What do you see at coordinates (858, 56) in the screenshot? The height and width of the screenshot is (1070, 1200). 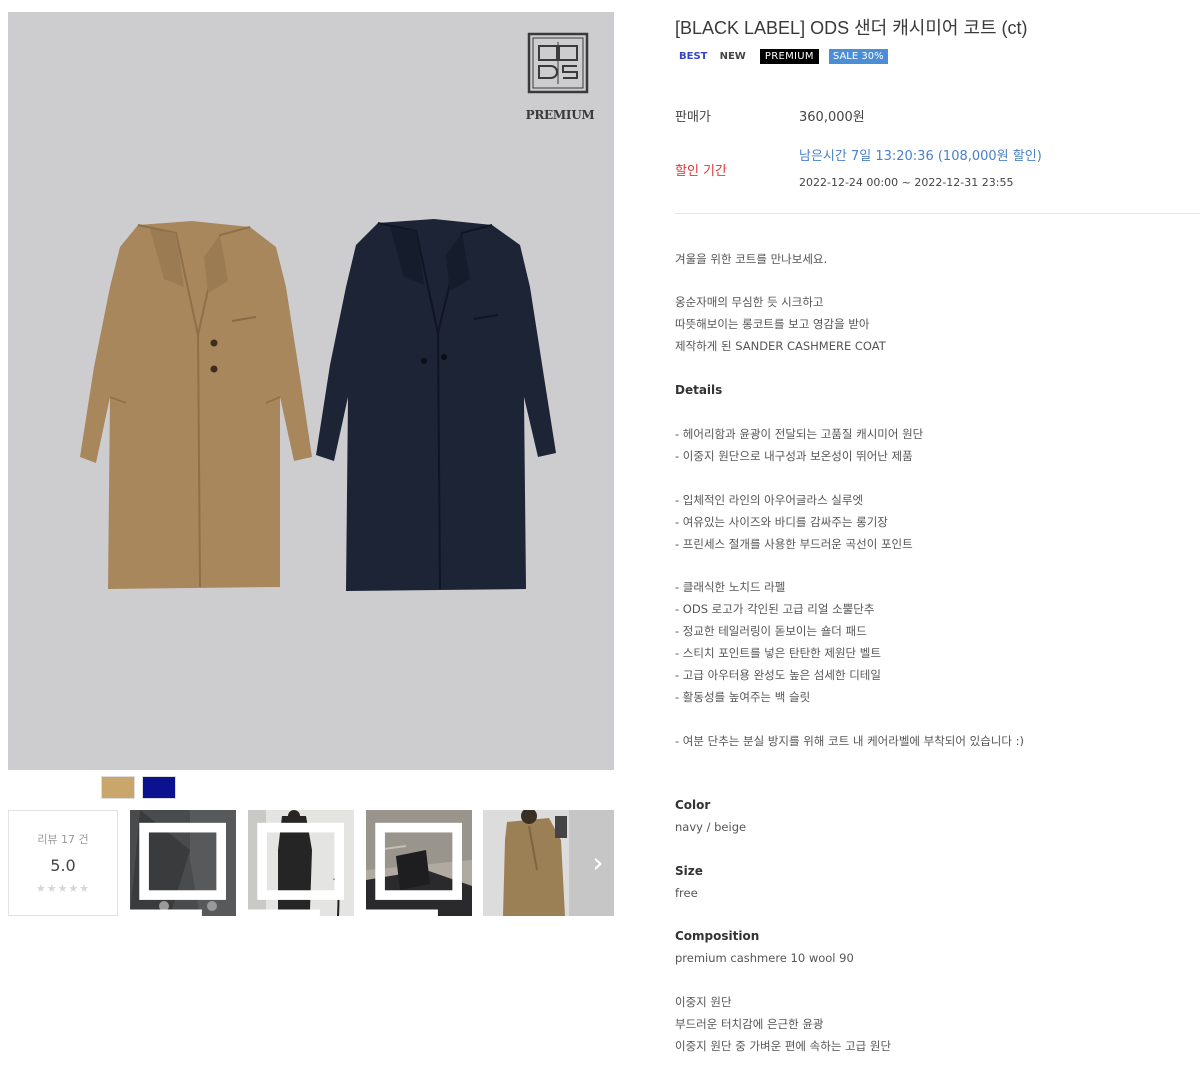 I see `badge-sale: SALE 30%` at bounding box center [858, 56].